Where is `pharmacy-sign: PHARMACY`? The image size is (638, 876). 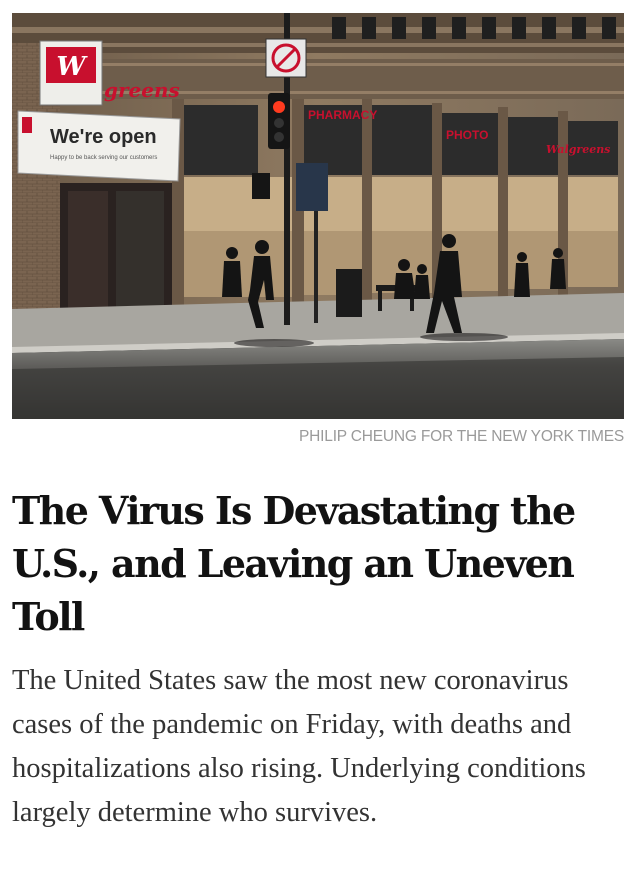
pharmacy-sign: PHARMACY is located at coordinates (342, 115).